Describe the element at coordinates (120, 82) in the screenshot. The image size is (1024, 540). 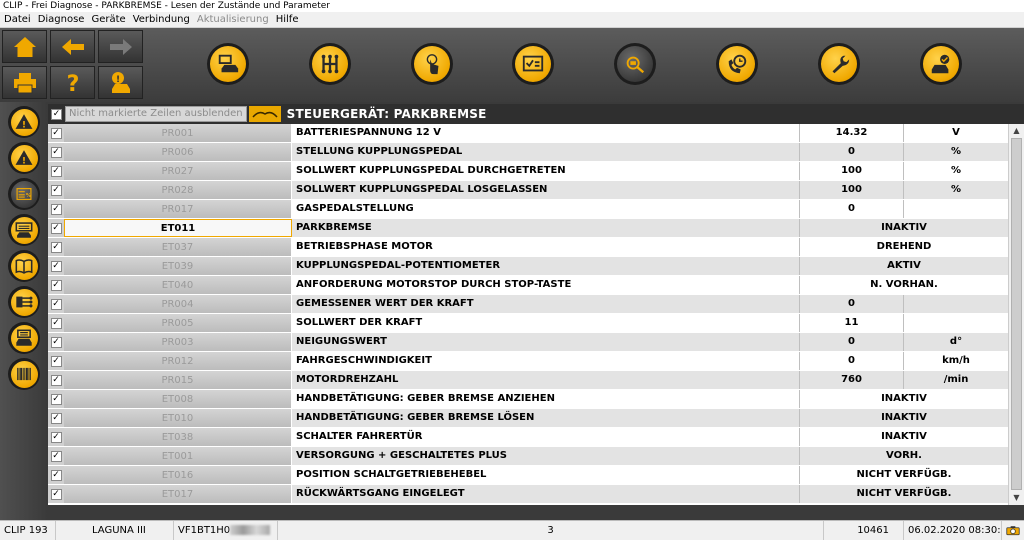
I see `vehicle-info-button: !` at that location.